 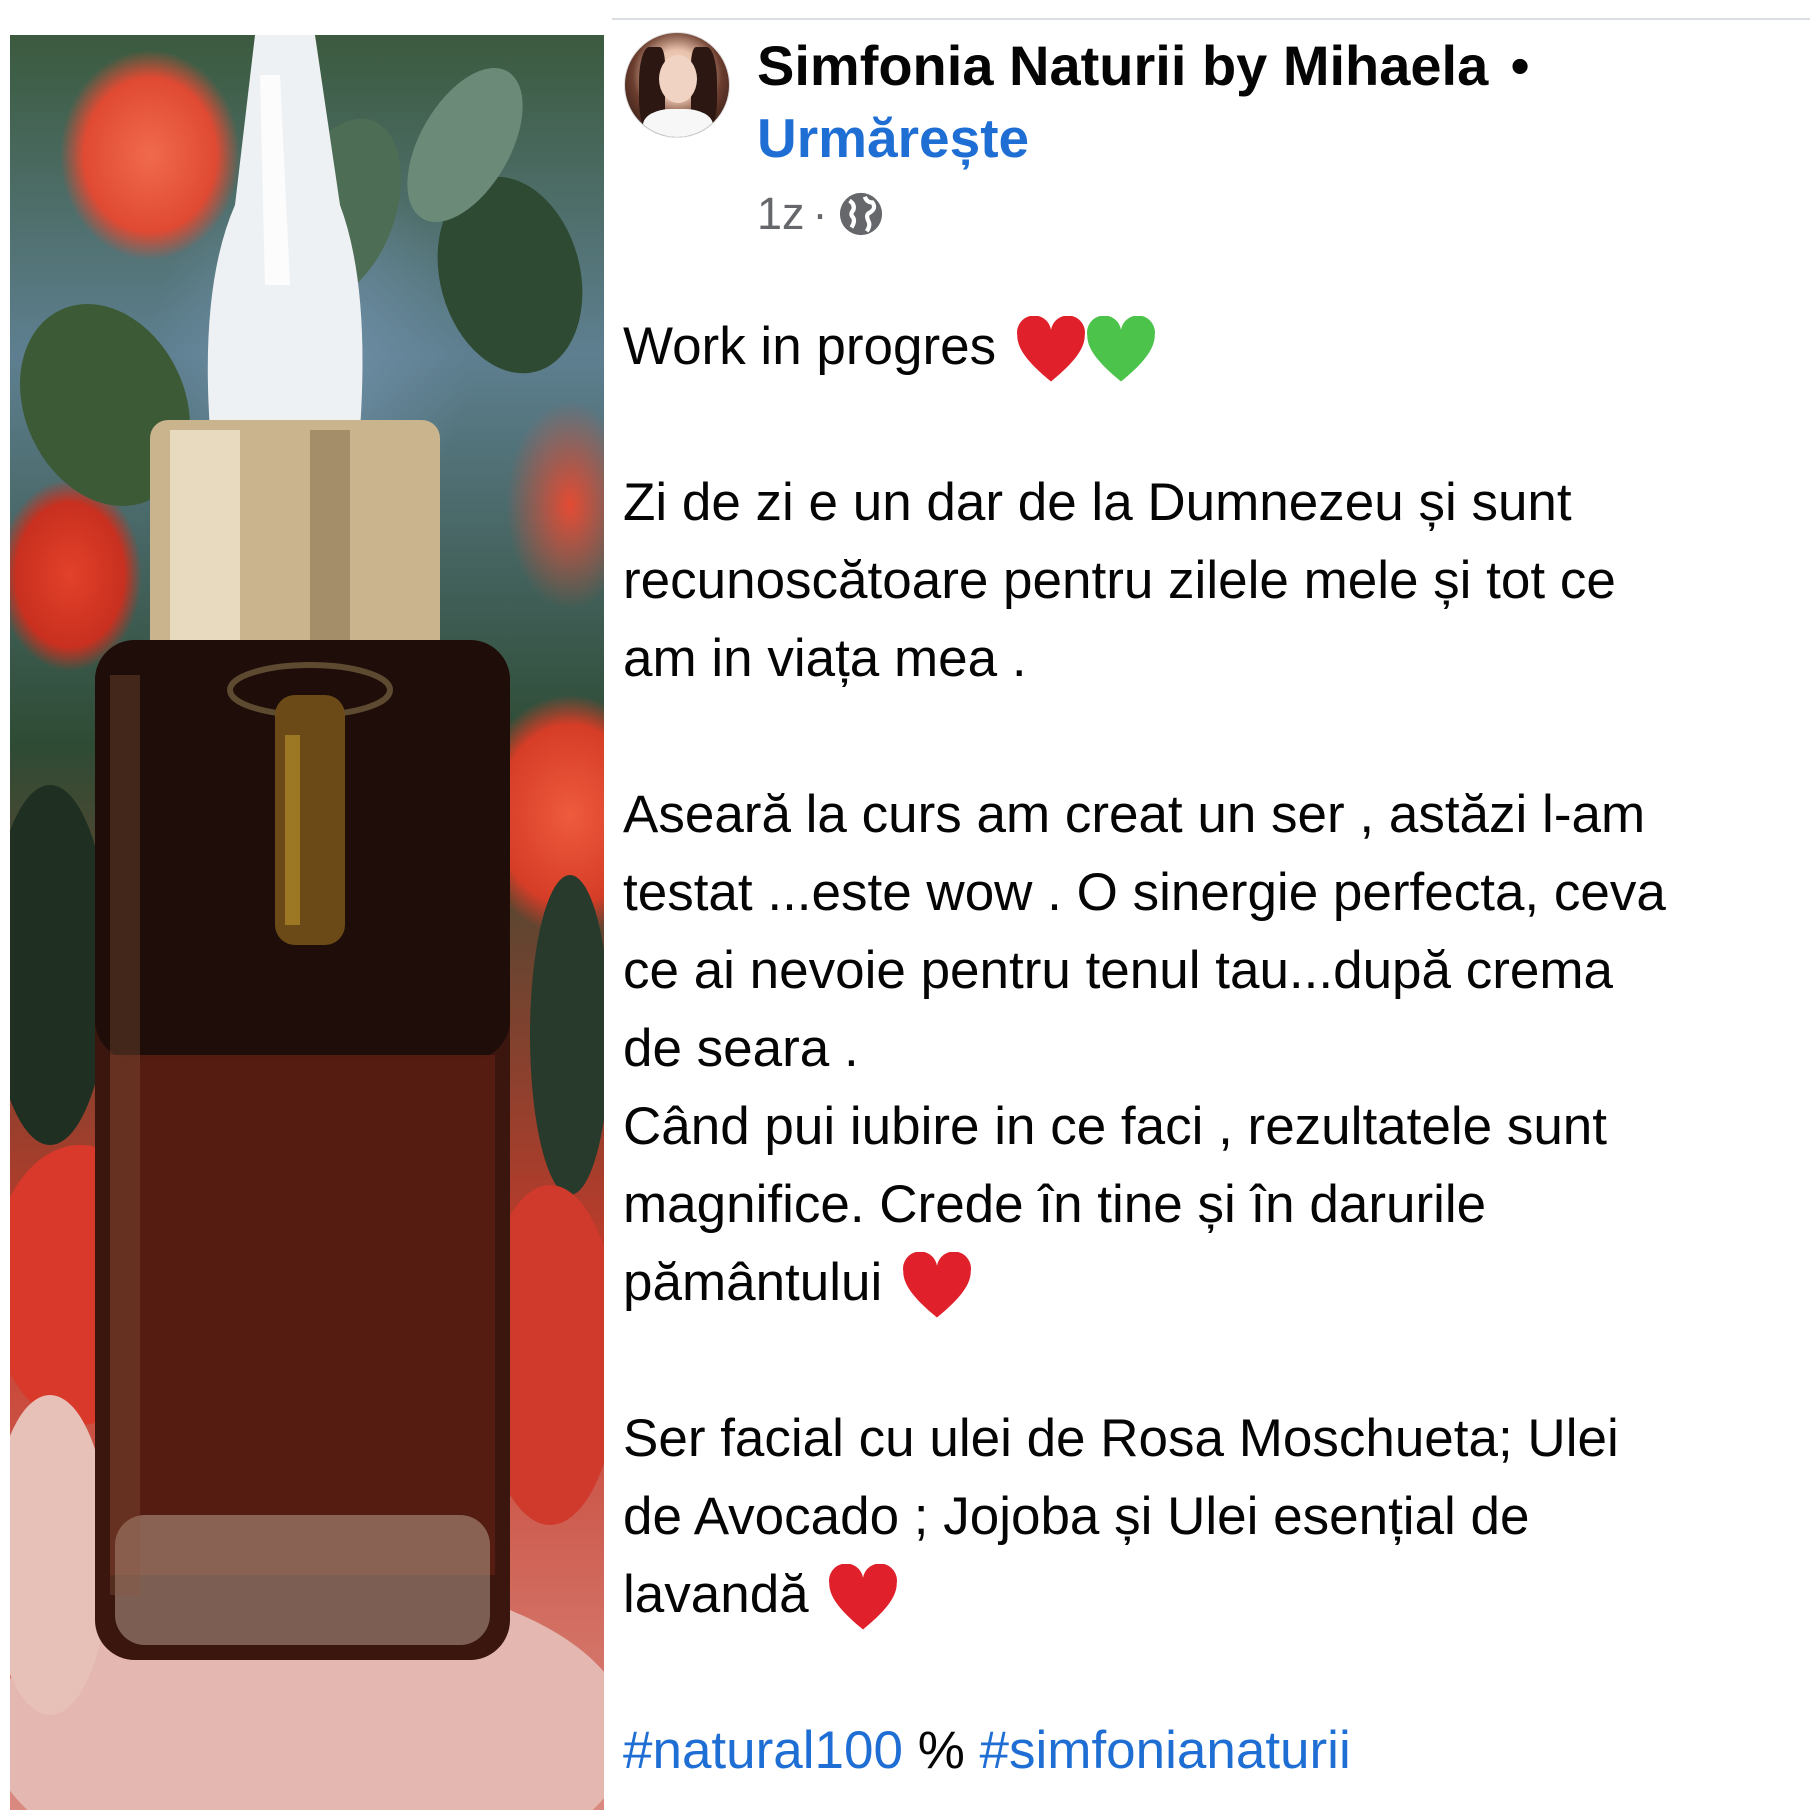 I want to click on hashtag-natural100: #natural100, so click(x=763, y=1750).